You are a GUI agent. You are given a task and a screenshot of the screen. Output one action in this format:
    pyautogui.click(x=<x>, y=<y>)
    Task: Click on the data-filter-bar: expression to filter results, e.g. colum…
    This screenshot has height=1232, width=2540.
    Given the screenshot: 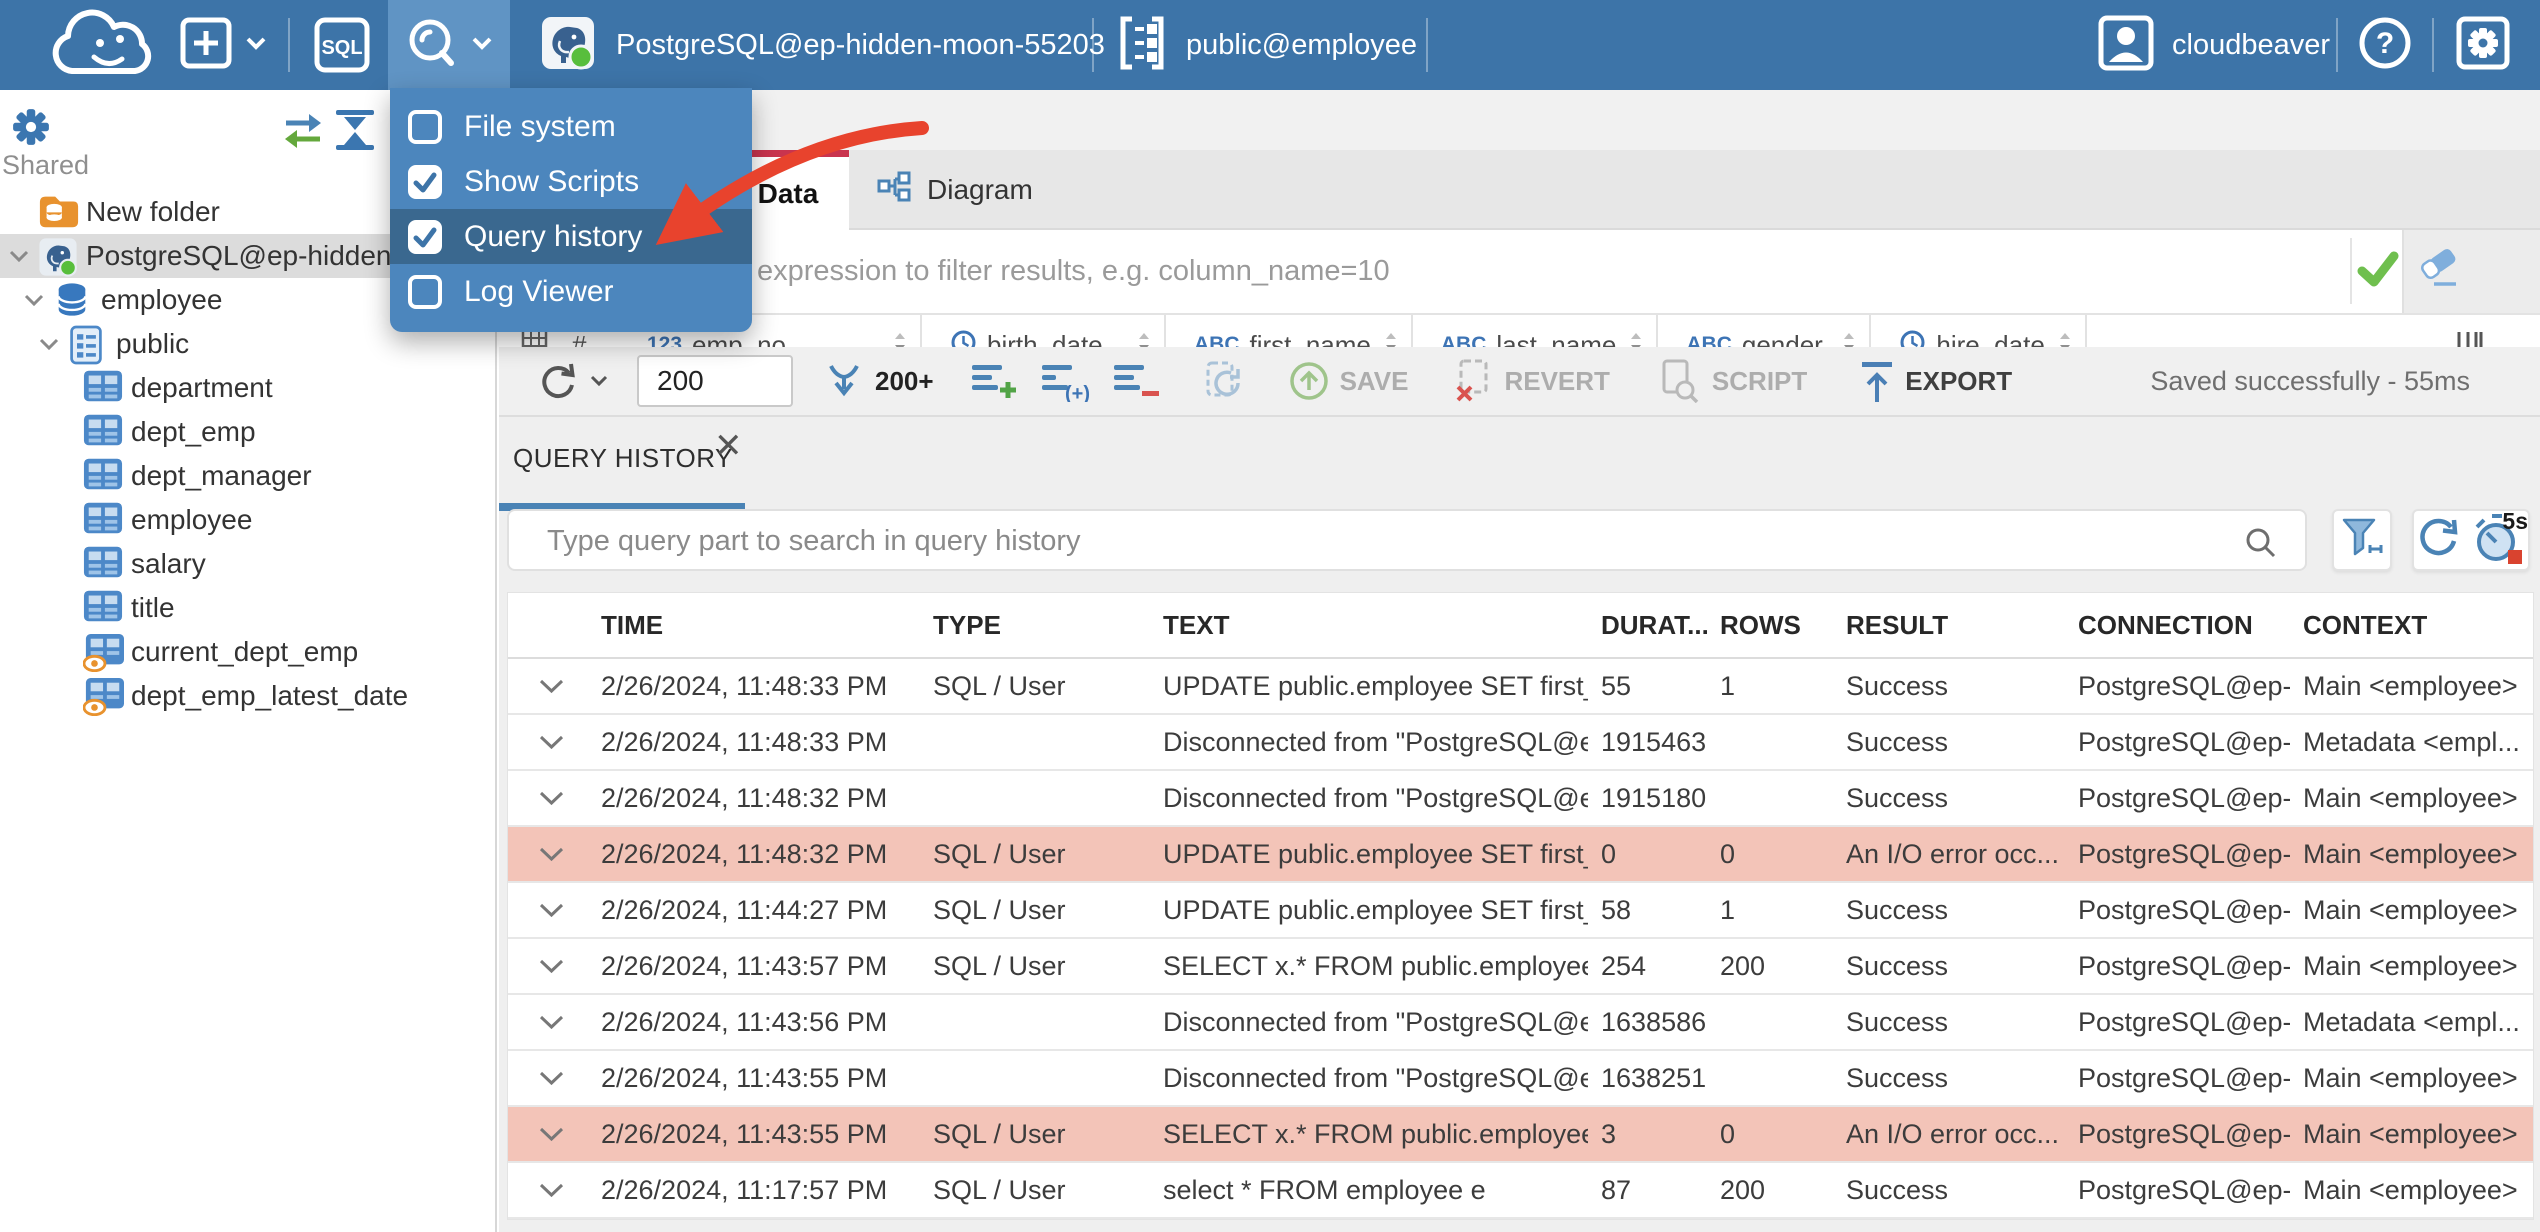 What is the action you would take?
    pyautogui.click(x=1519, y=272)
    